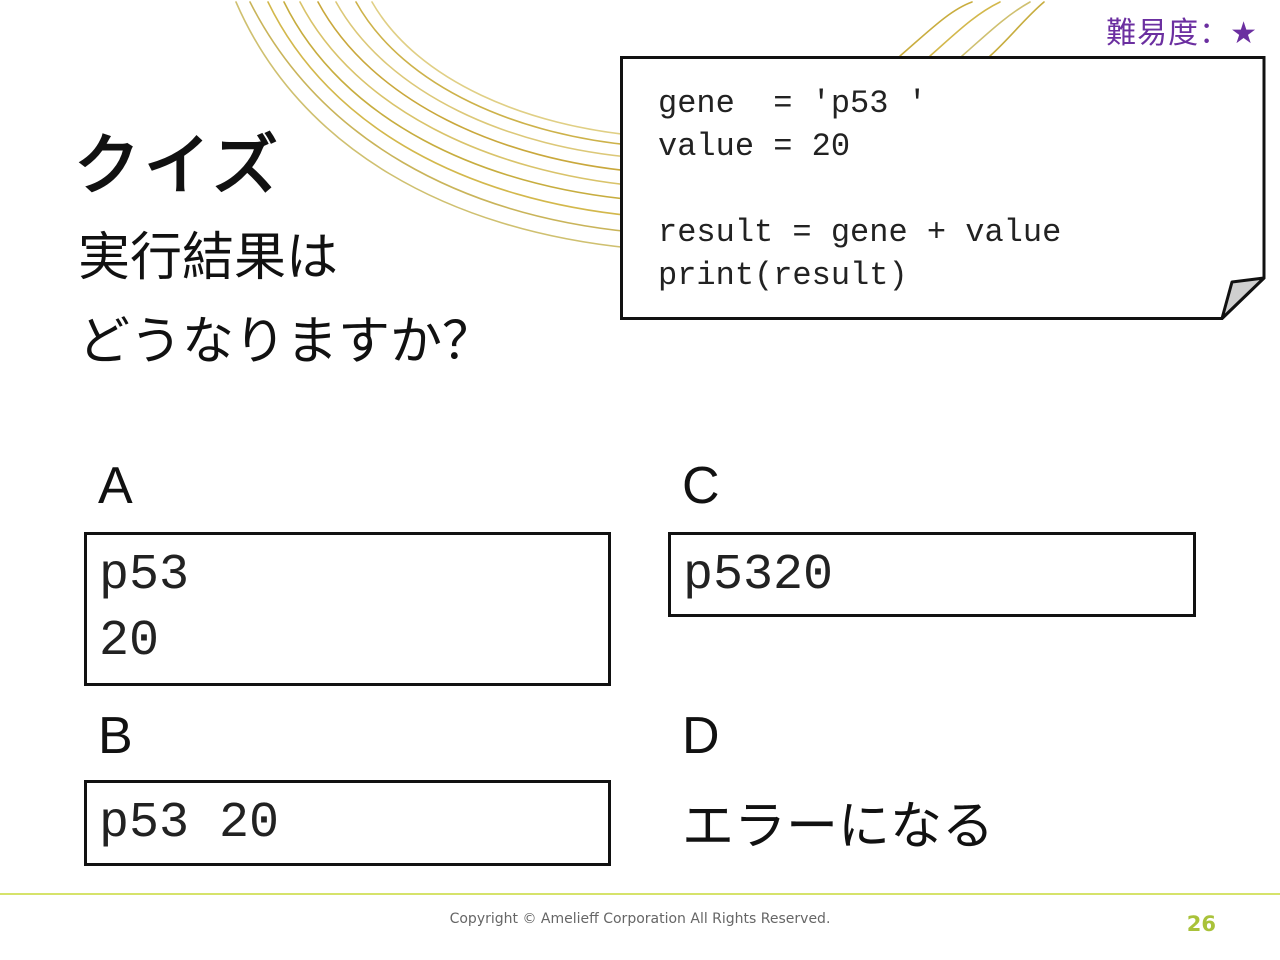 The height and width of the screenshot is (960, 1280). I want to click on option-d-answer: エラーになる, so click(838, 821).